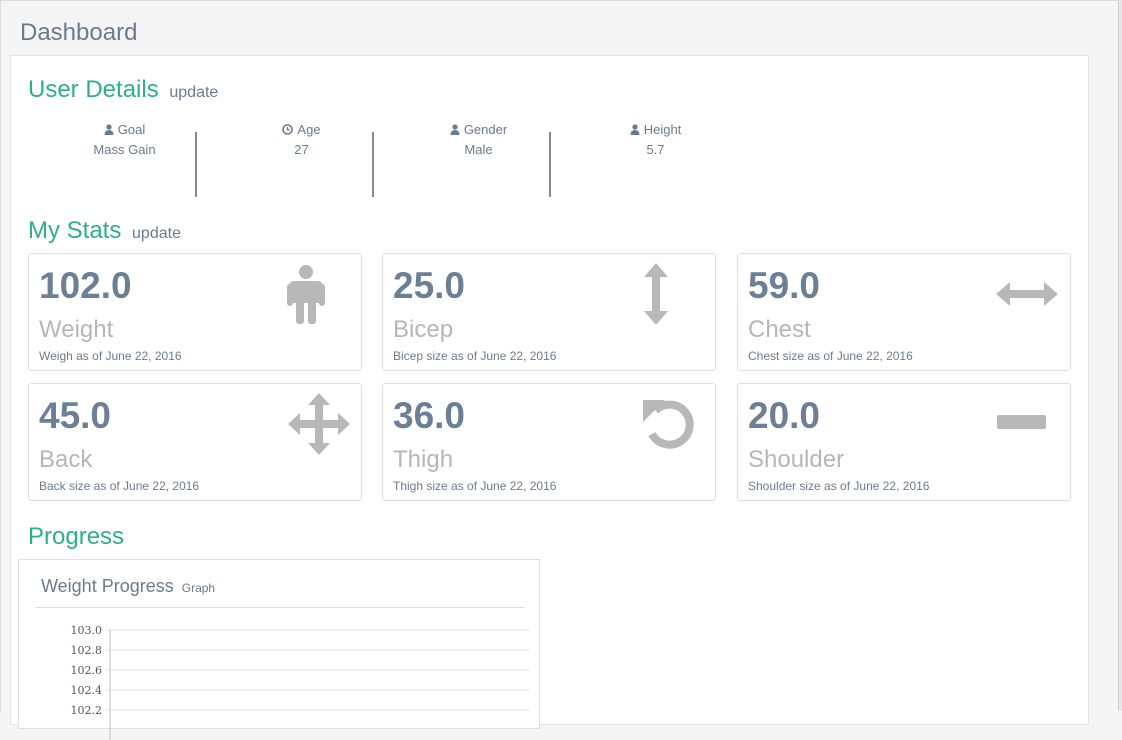 The image size is (1122, 740). I want to click on detail-goal: Goal Mass Gain, so click(124, 159).